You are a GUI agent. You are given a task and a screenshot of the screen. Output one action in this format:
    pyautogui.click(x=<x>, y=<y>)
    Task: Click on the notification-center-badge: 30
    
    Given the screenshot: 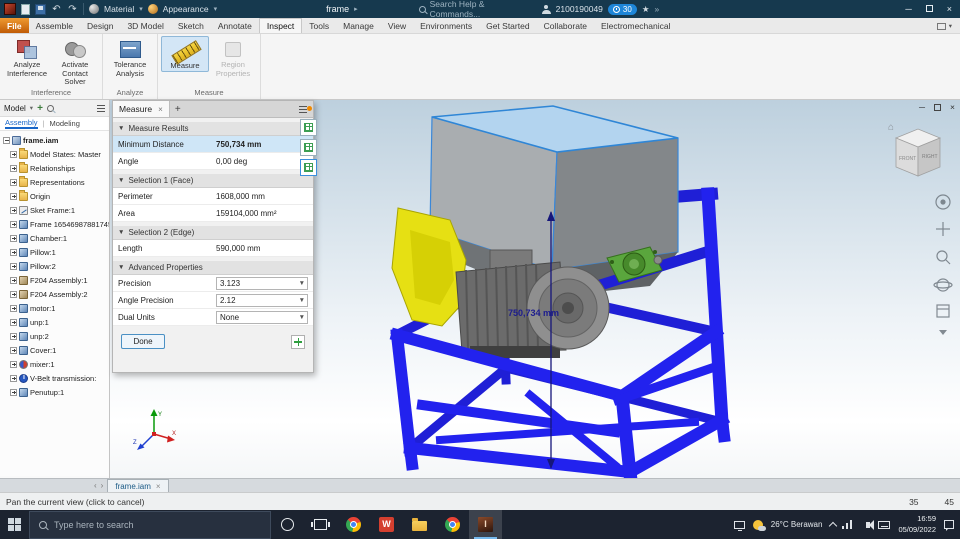 What is the action you would take?
    pyautogui.click(x=622, y=9)
    